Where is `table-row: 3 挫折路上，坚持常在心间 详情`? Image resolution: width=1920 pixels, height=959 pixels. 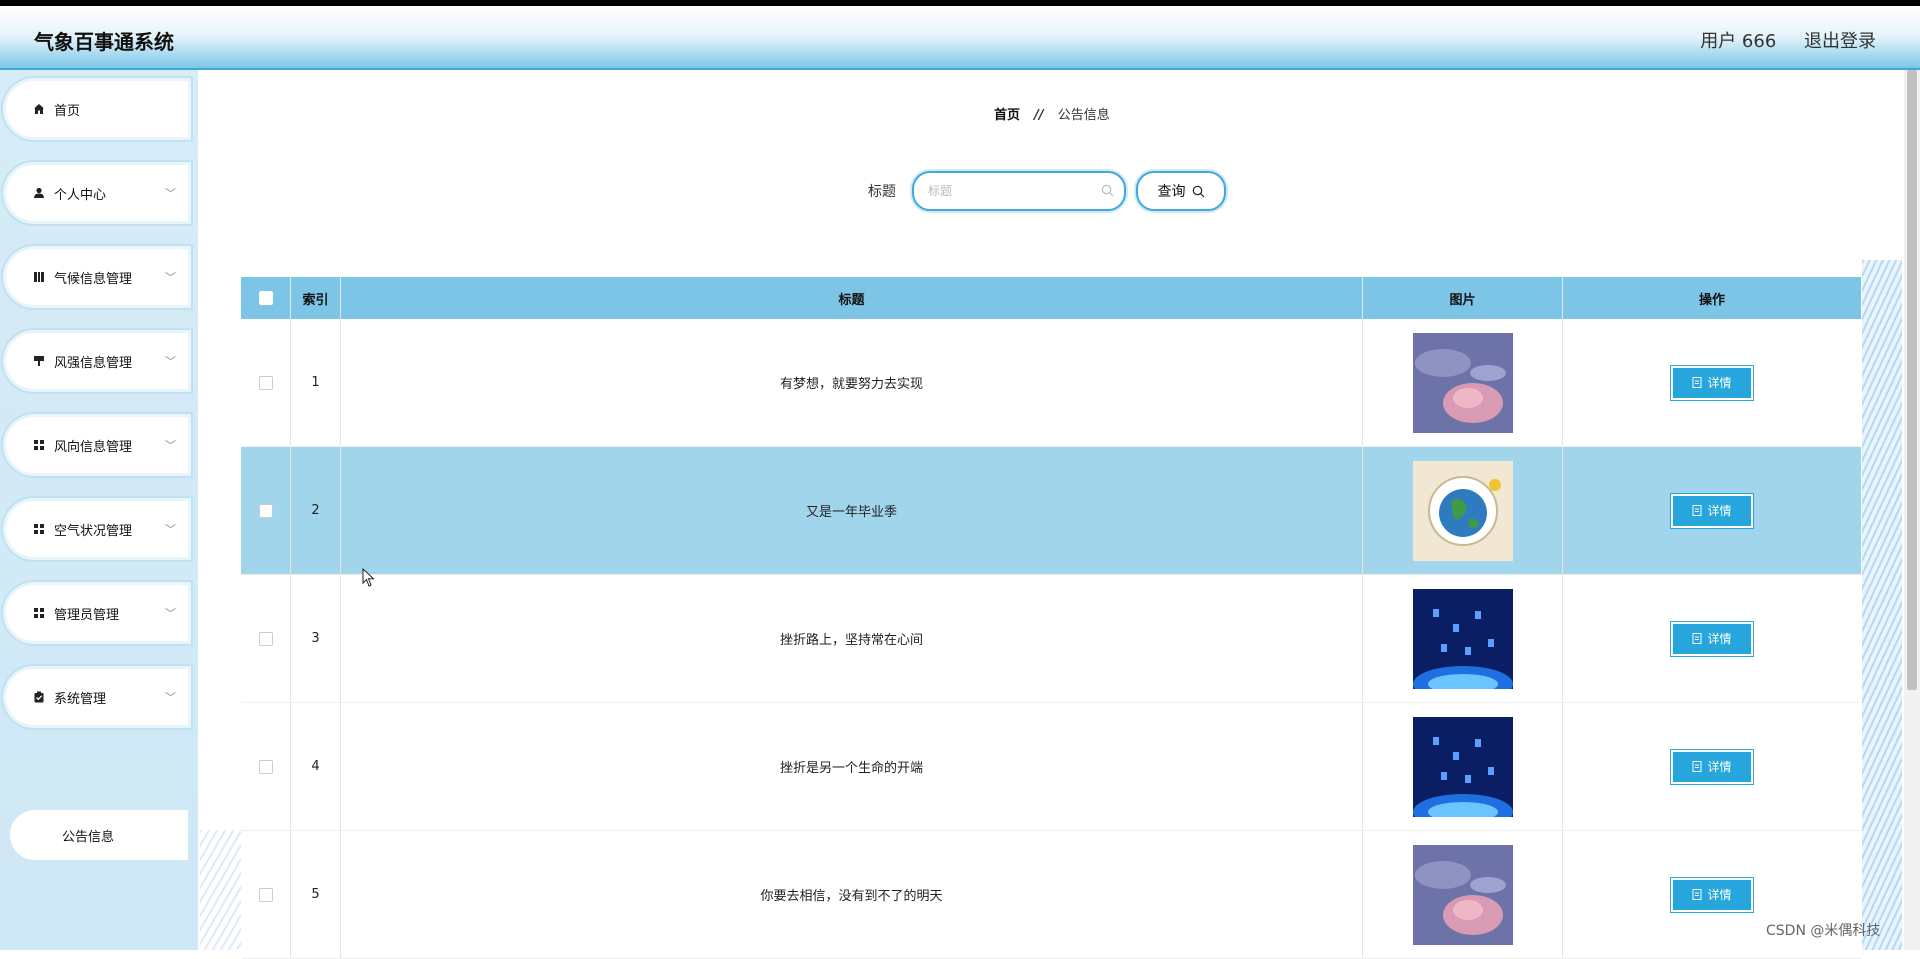
table-row: 3 挫折路上，坚持常在心间 详情 is located at coordinates (1051, 639).